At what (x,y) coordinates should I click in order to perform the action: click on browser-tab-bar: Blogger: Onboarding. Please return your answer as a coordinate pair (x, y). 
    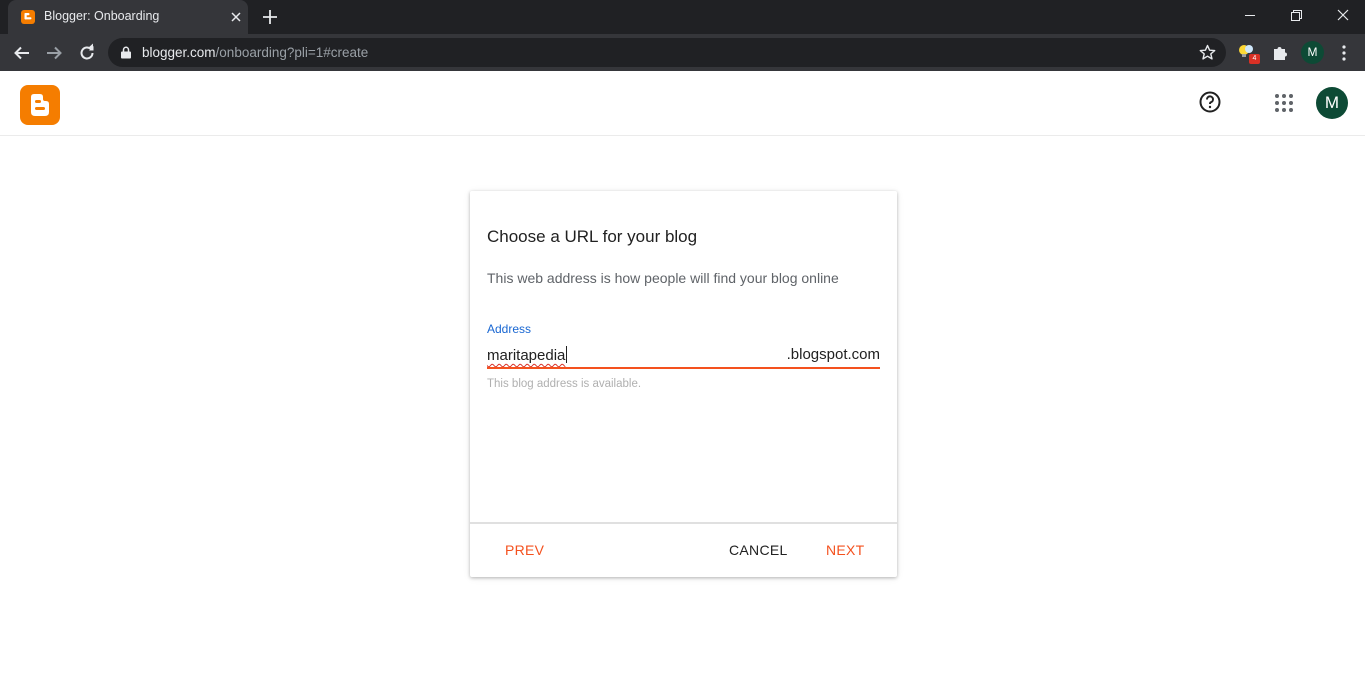
    Looking at the image, I should click on (682, 17).